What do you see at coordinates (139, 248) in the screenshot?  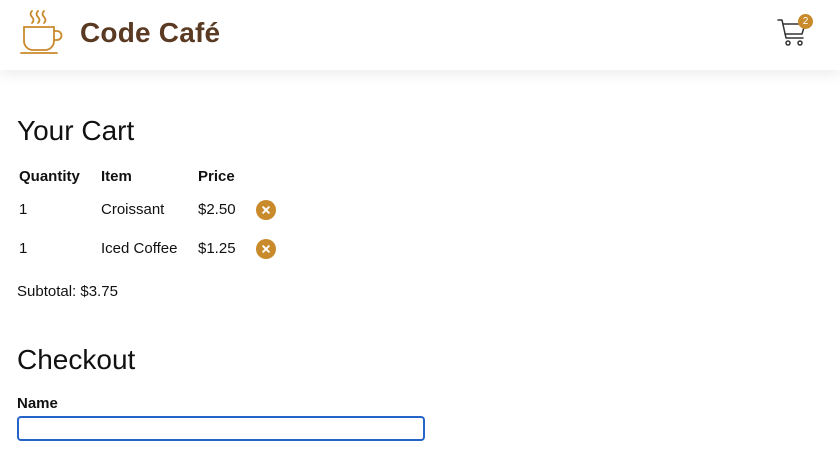 I see `row-item: Iced Coffee` at bounding box center [139, 248].